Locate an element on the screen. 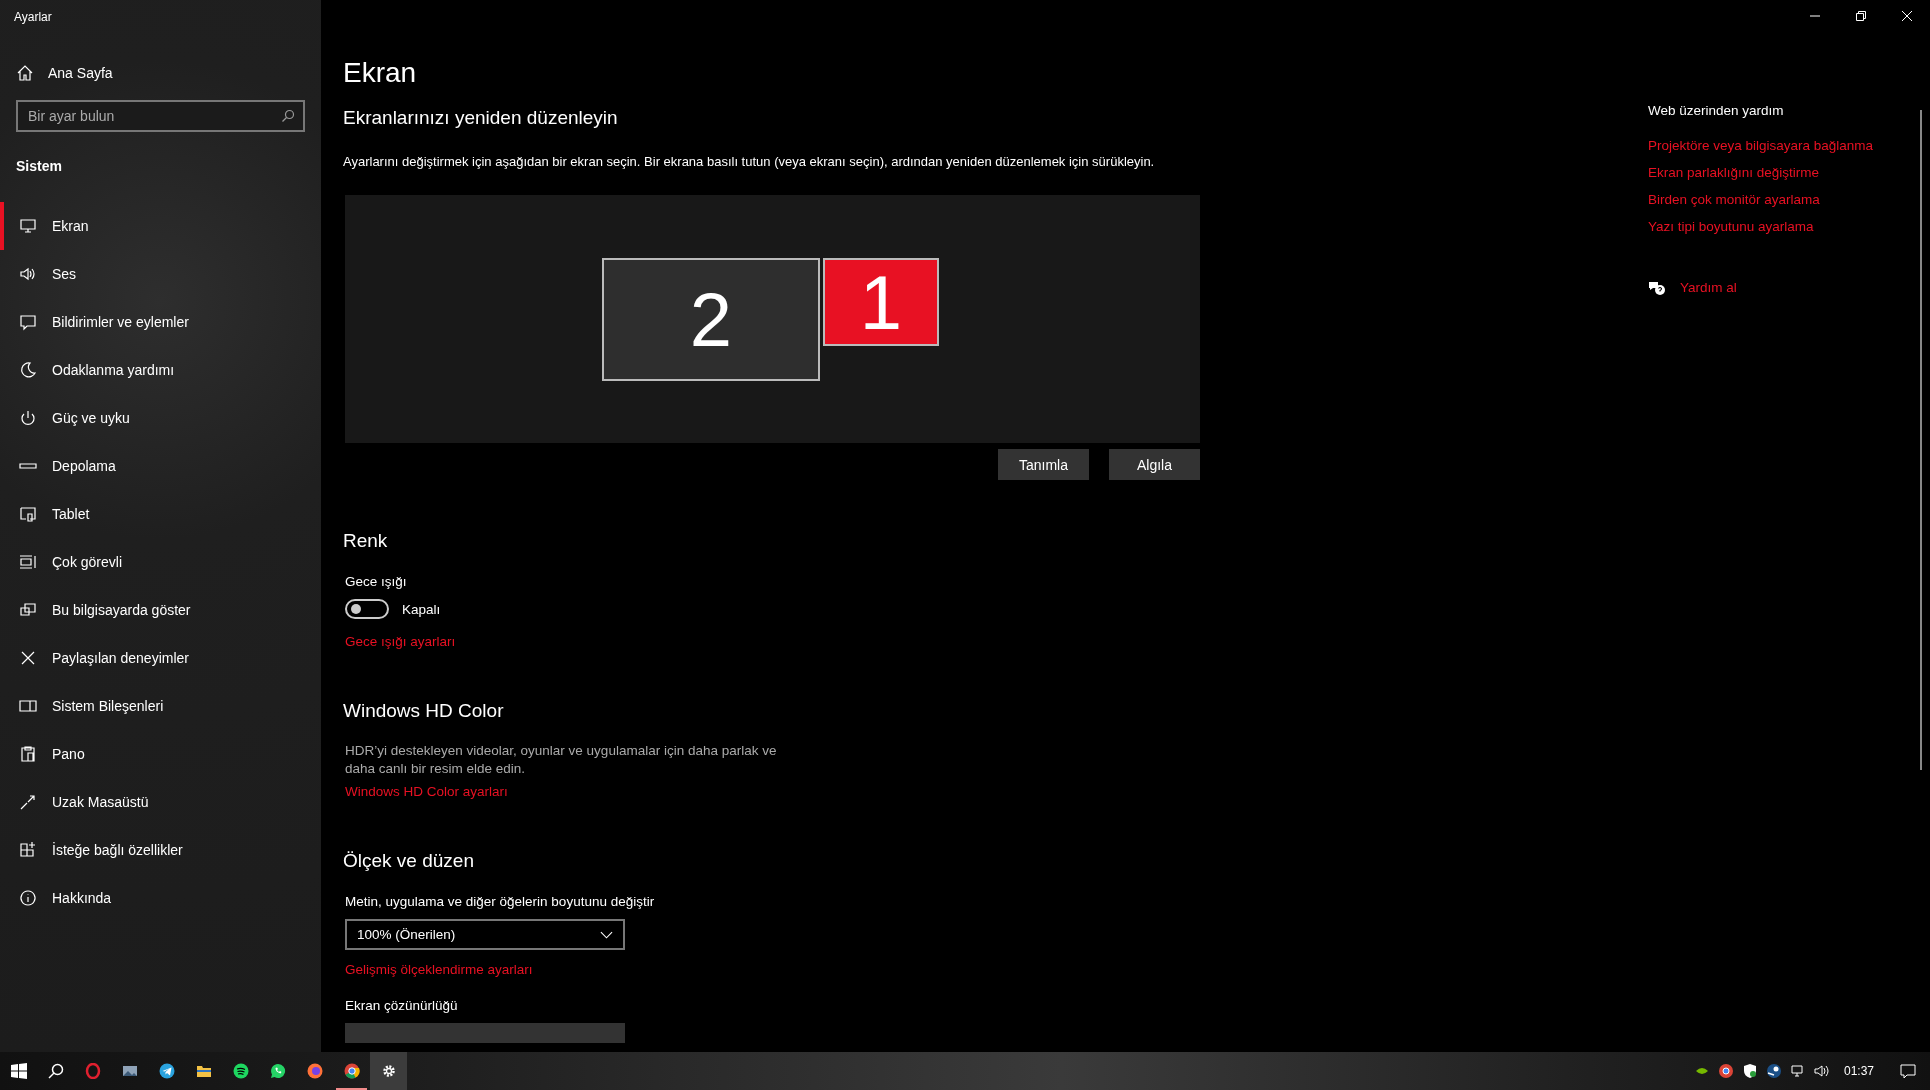 This screenshot has width=1930, height=1090. setting-label: Ekran çözünürlüğü is located at coordinates (402, 1005).